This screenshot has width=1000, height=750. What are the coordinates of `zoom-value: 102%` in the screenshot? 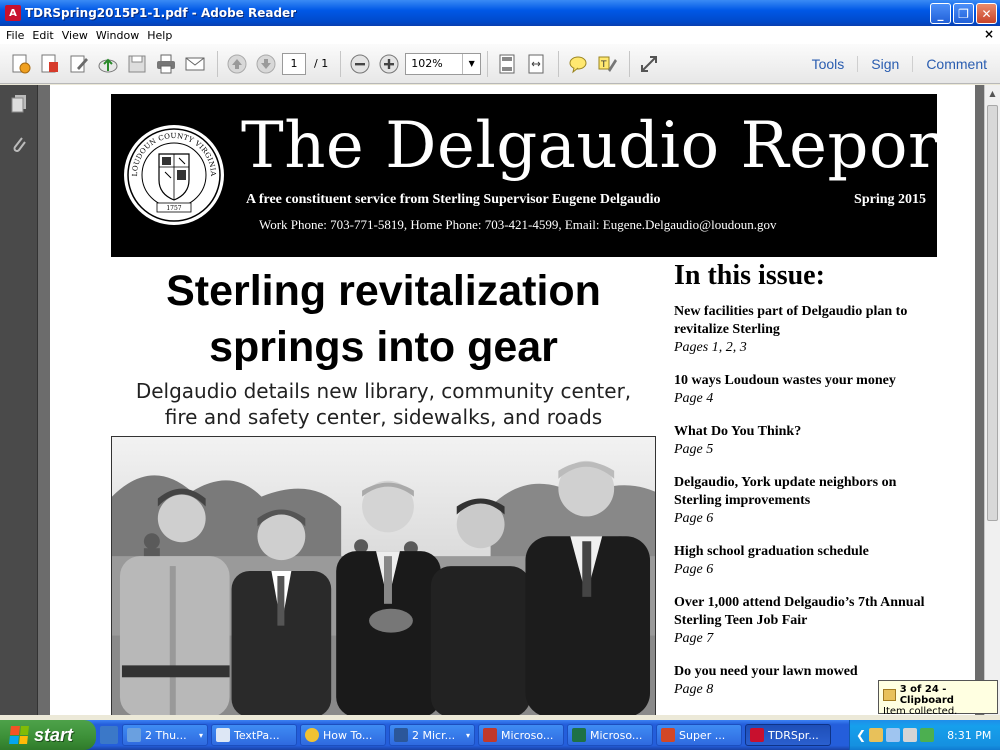 It's located at (427, 63).